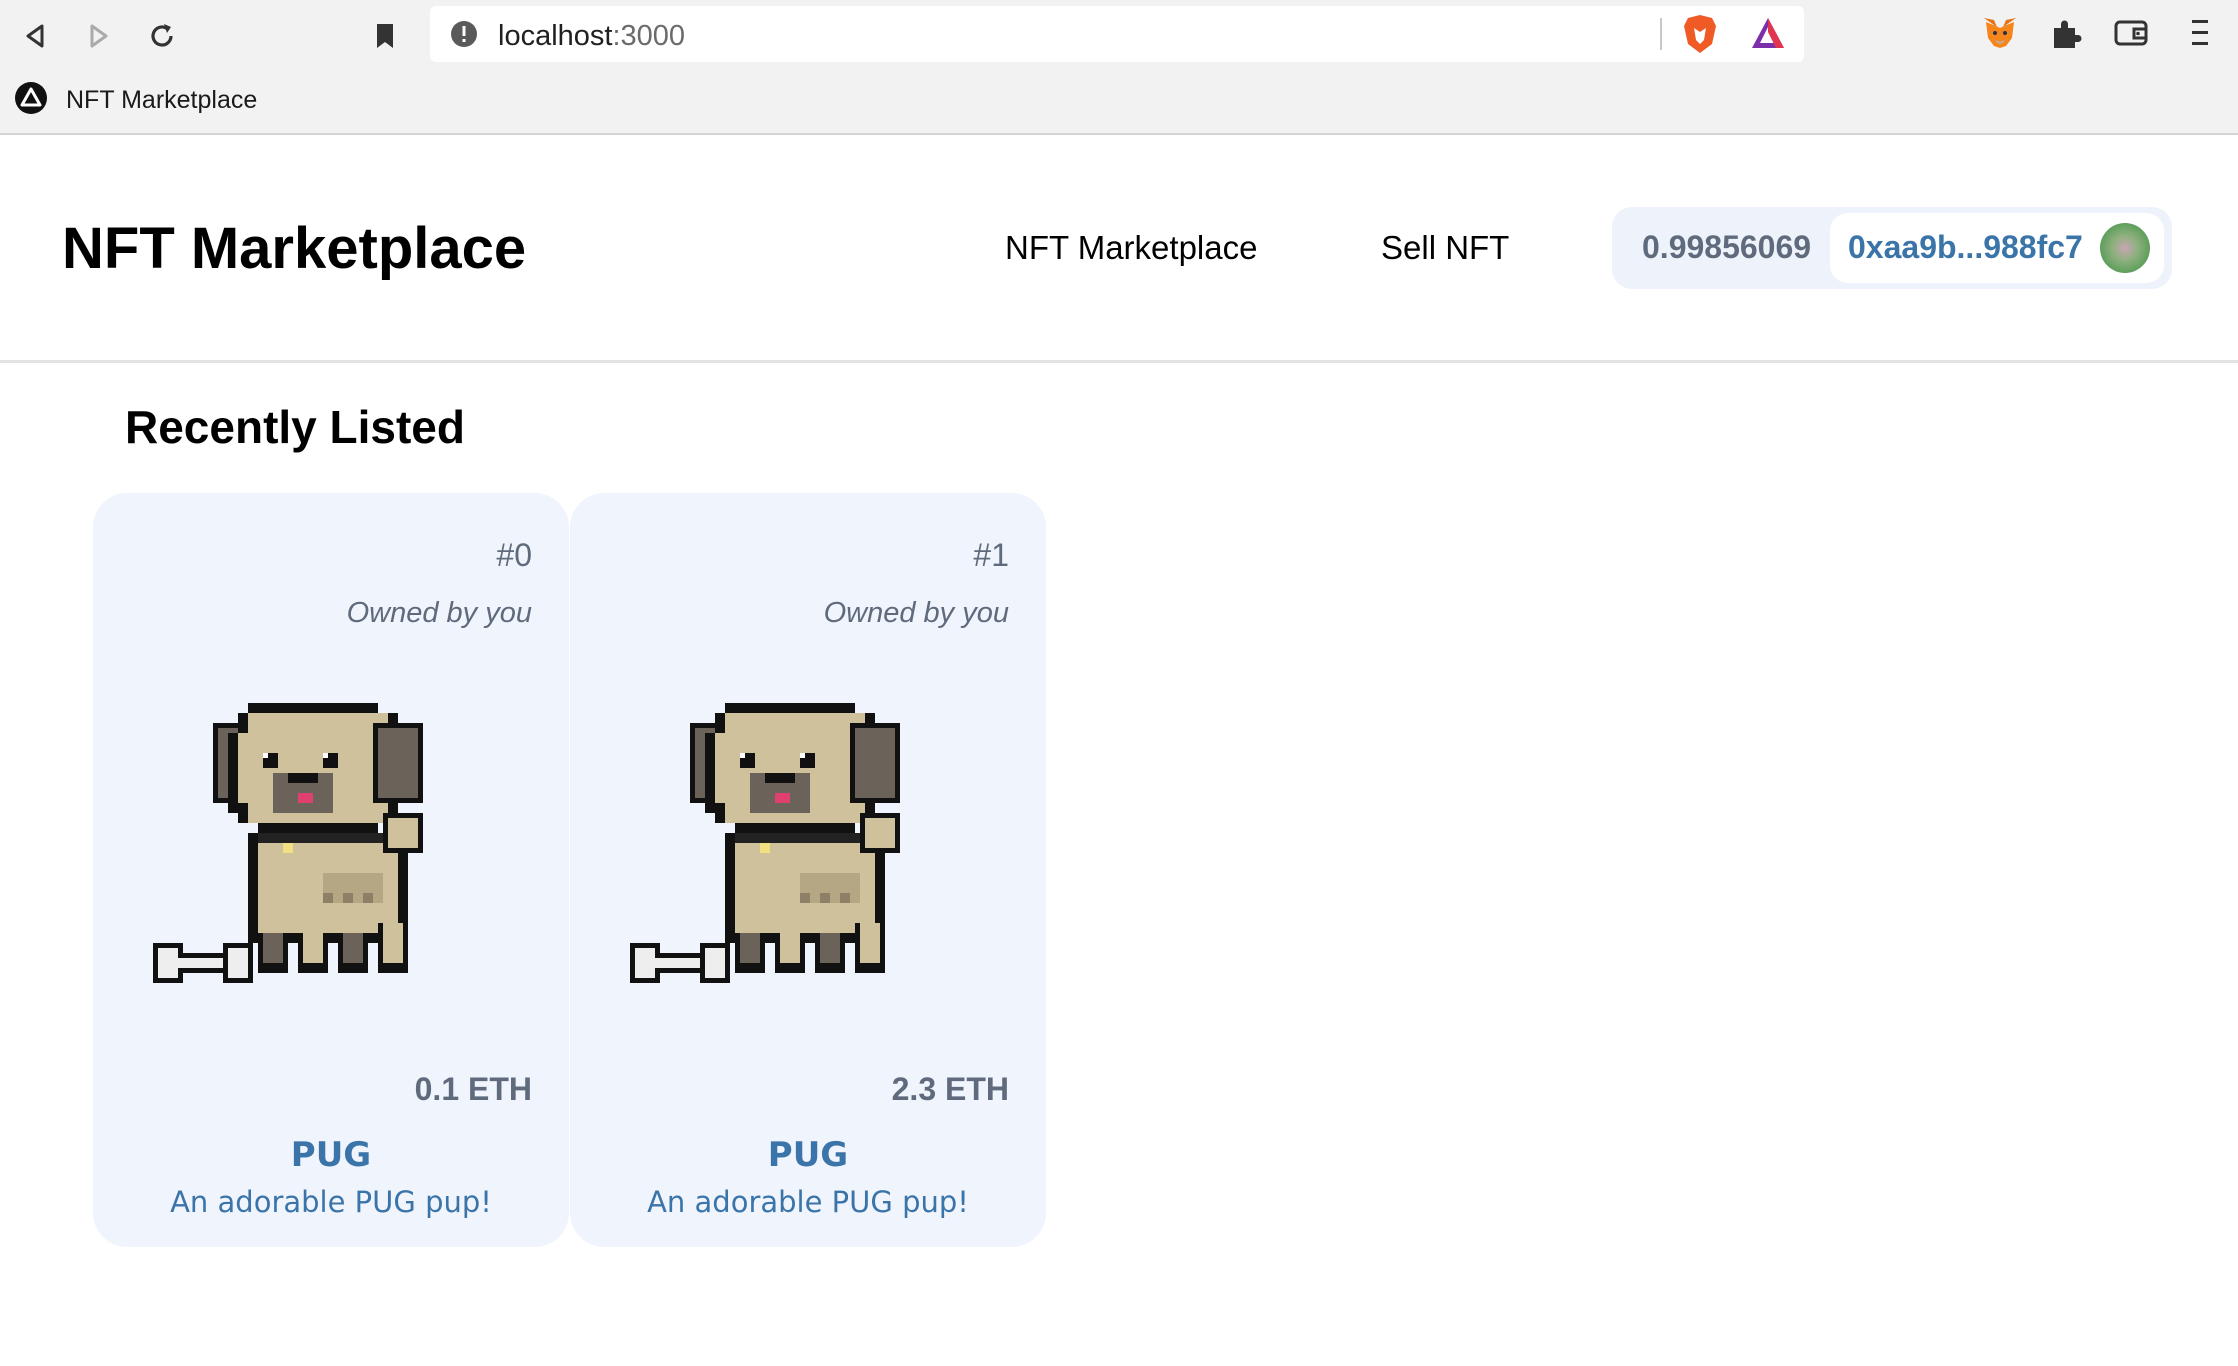 The width and height of the screenshot is (2238, 1366). I want to click on address-bar: localhost:3000, so click(1117, 34).